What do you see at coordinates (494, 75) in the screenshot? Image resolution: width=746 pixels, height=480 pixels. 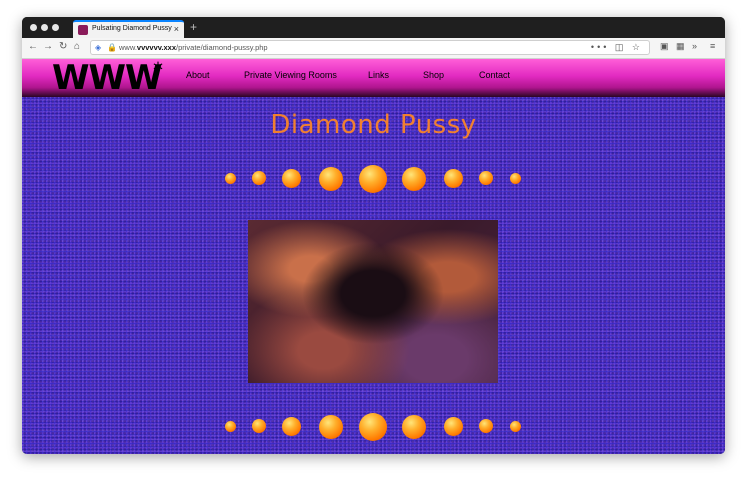 I see `nav-link-contact: Contact` at bounding box center [494, 75].